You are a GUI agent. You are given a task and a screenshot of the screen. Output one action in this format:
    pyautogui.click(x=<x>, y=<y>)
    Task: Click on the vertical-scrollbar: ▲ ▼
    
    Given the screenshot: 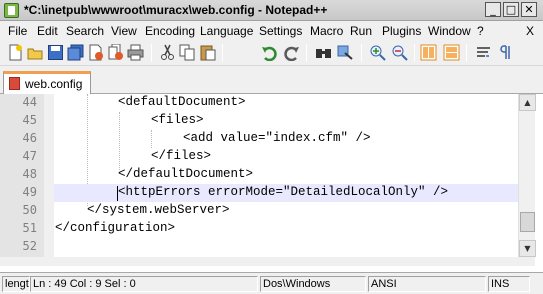 What is the action you would take?
    pyautogui.click(x=527, y=175)
    